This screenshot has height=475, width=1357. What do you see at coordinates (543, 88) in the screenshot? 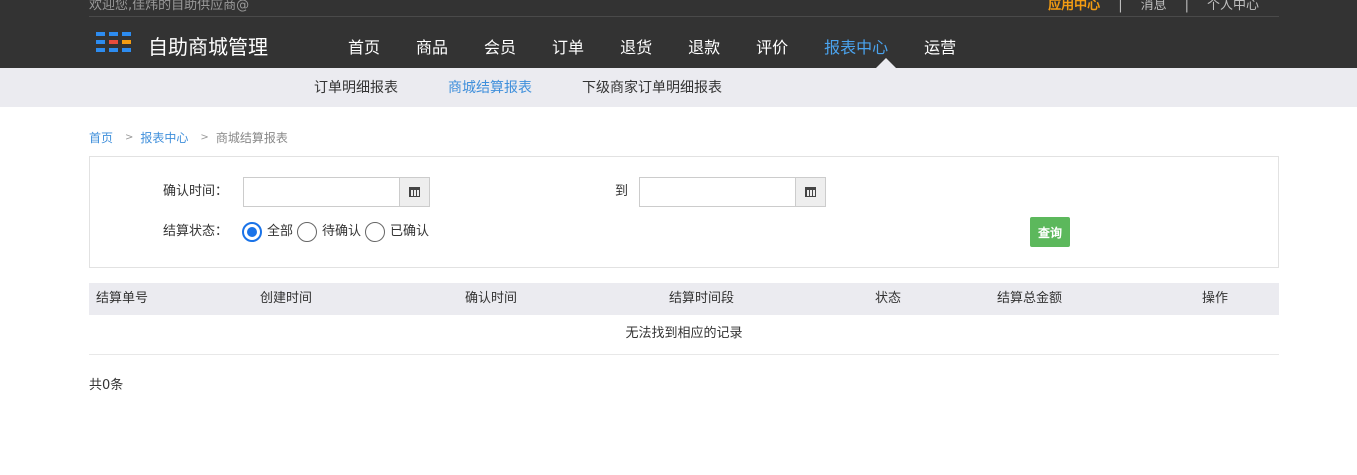
I see `sub-nav: 订单明细报表 商城结算报表 下级商家订单明细报表` at bounding box center [543, 88].